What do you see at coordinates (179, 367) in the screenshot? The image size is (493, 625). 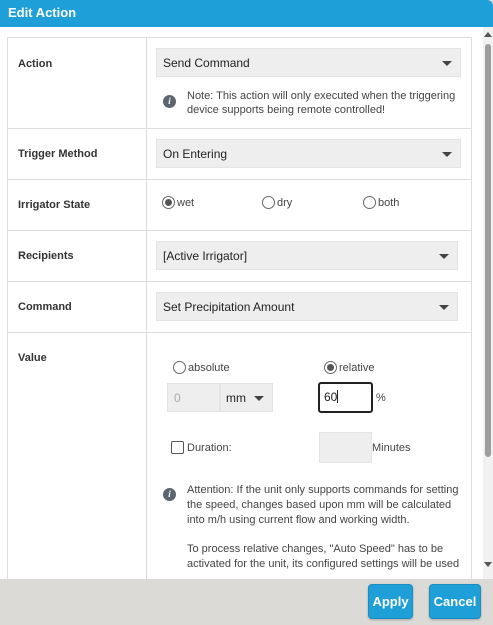 I see `radio-absolute-indicator` at bounding box center [179, 367].